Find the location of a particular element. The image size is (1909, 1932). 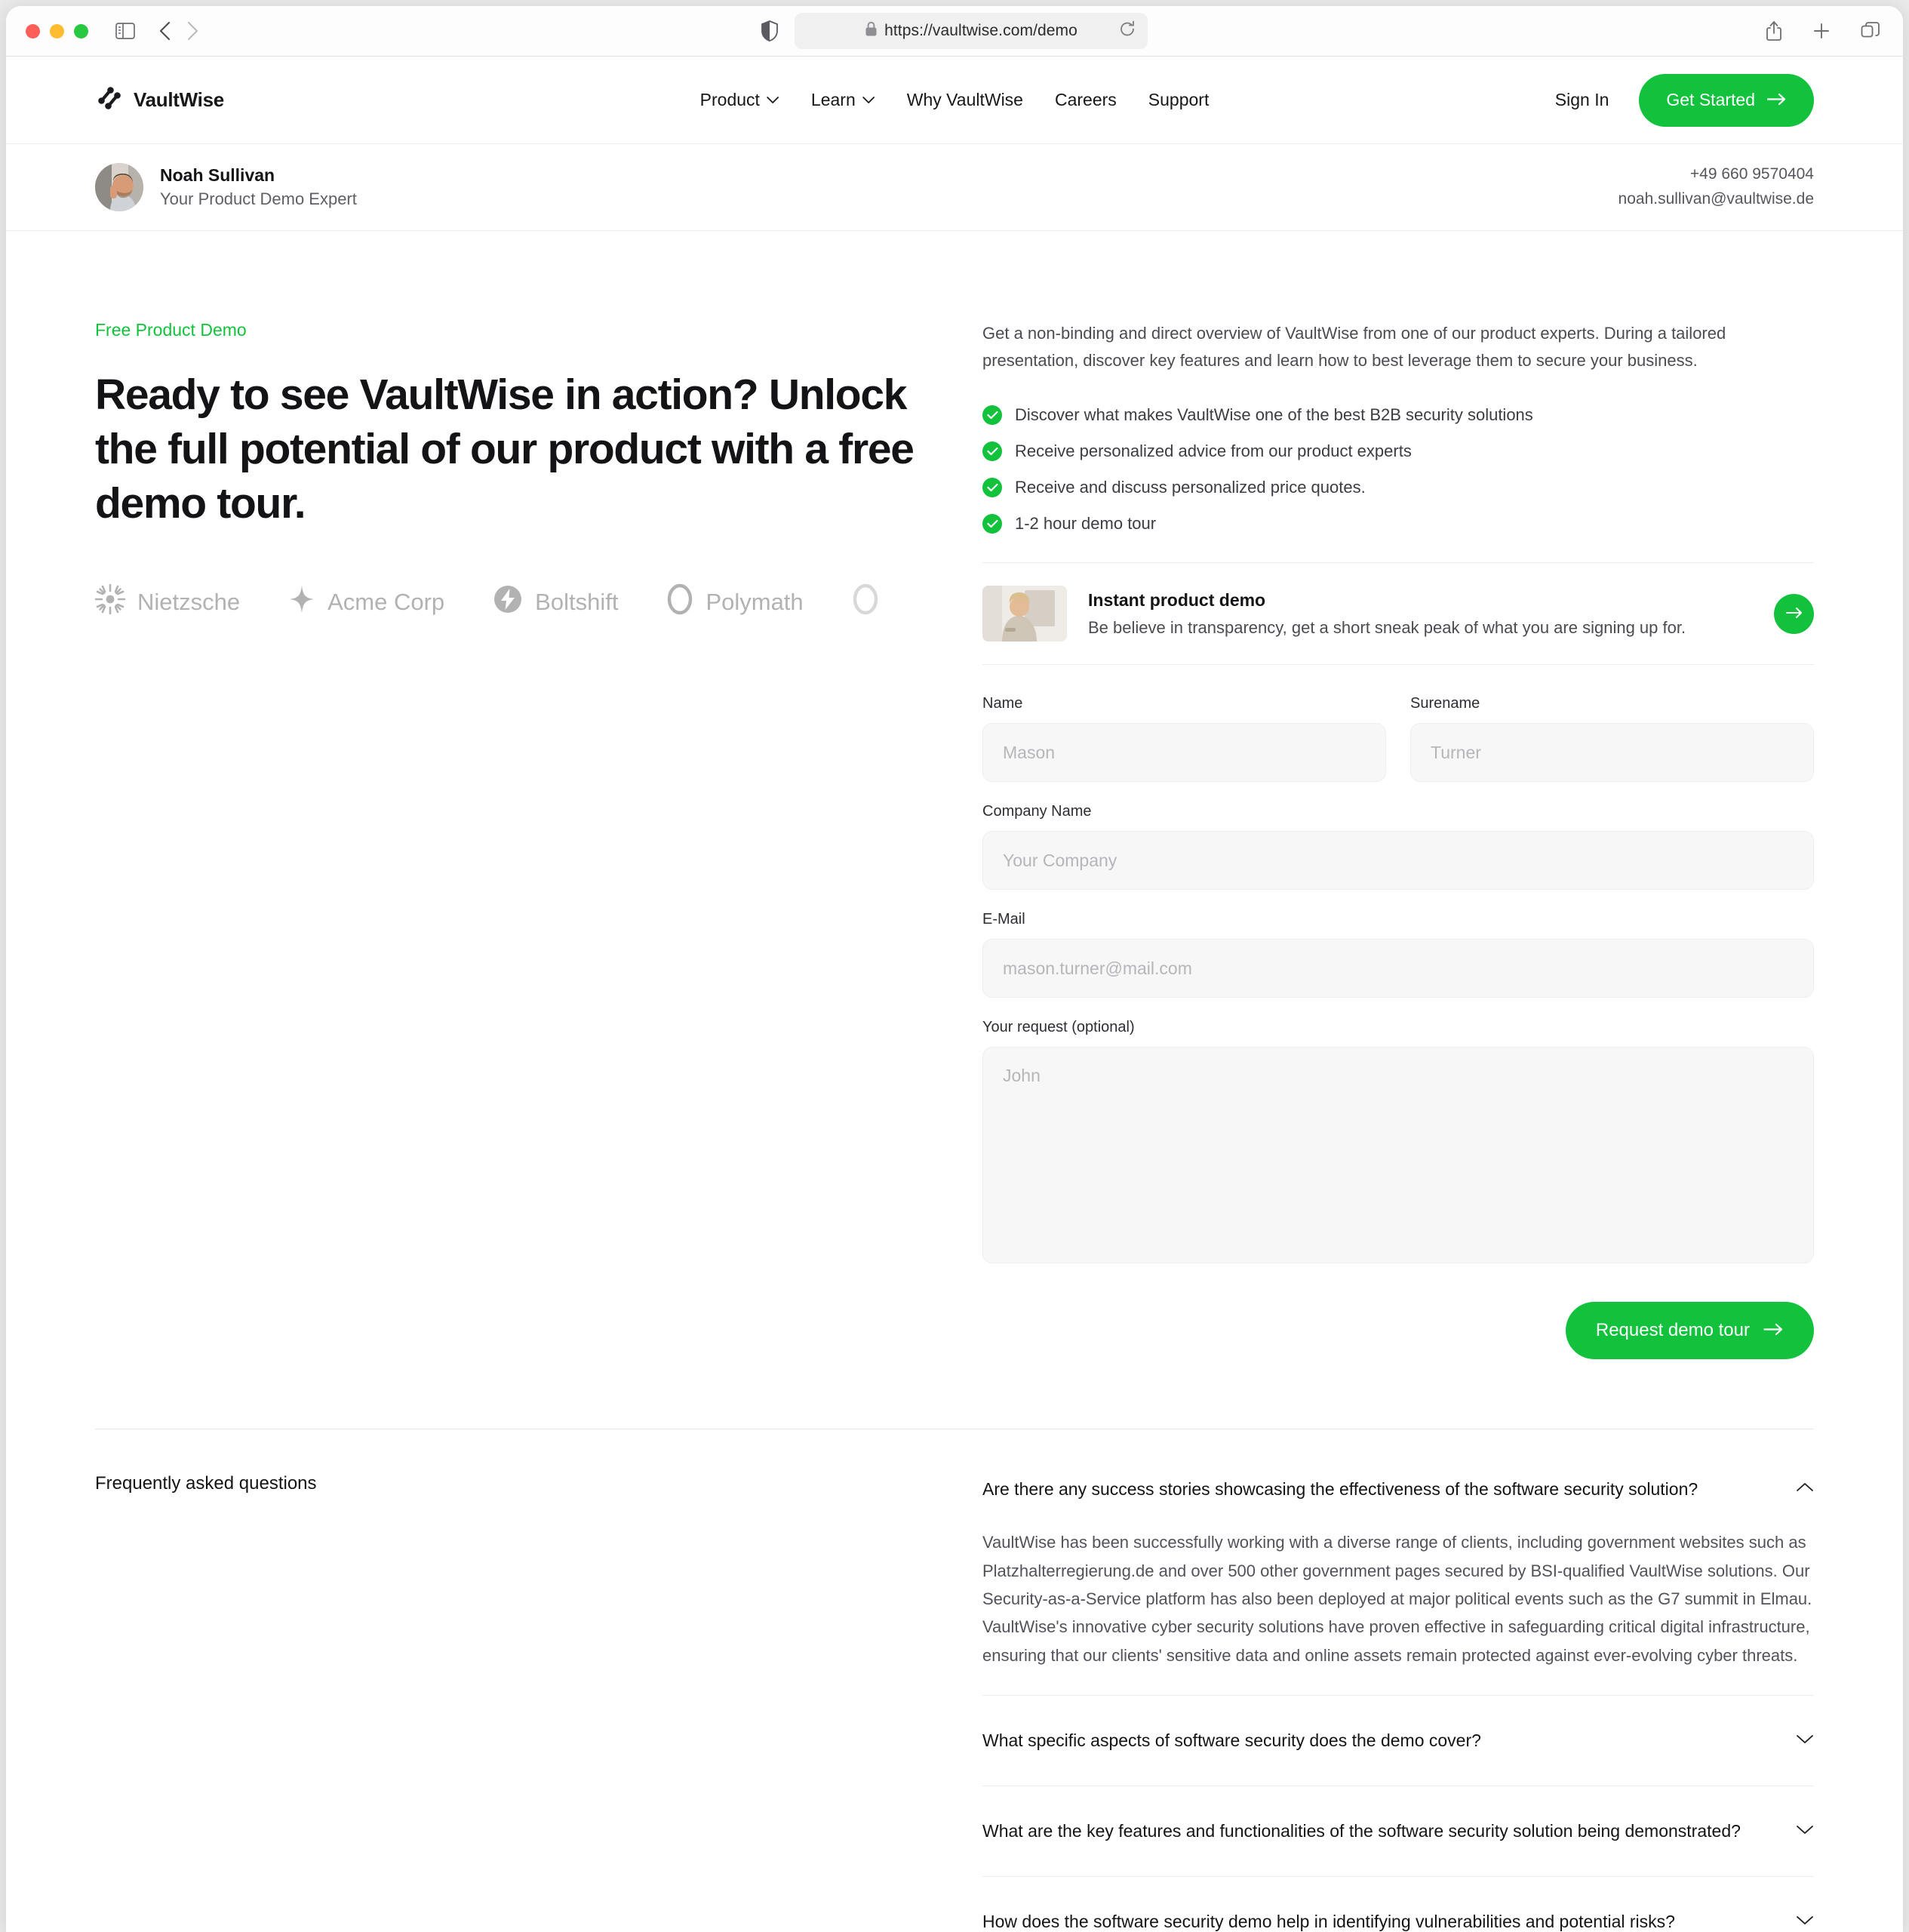

minimize-window-button is located at coordinates (57, 30).